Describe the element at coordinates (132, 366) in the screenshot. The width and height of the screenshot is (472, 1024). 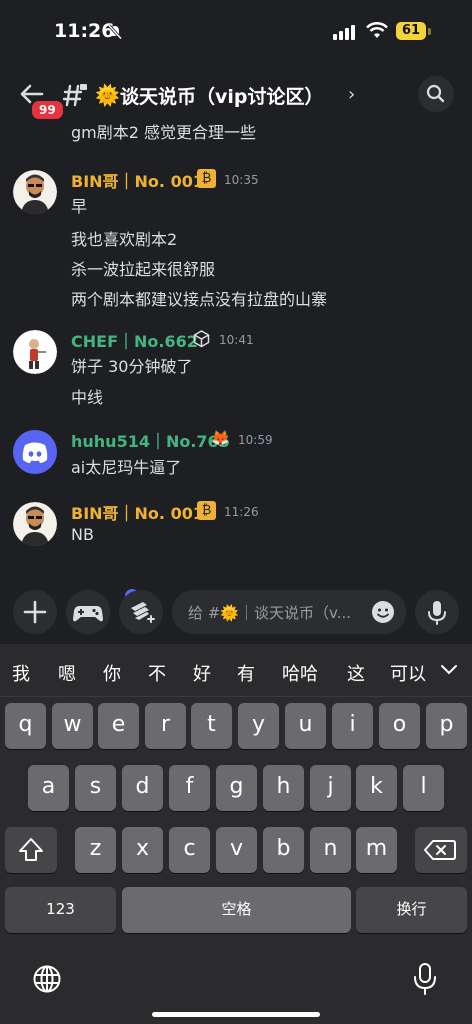
I see `message-text: 饼子 30分钟破了` at that location.